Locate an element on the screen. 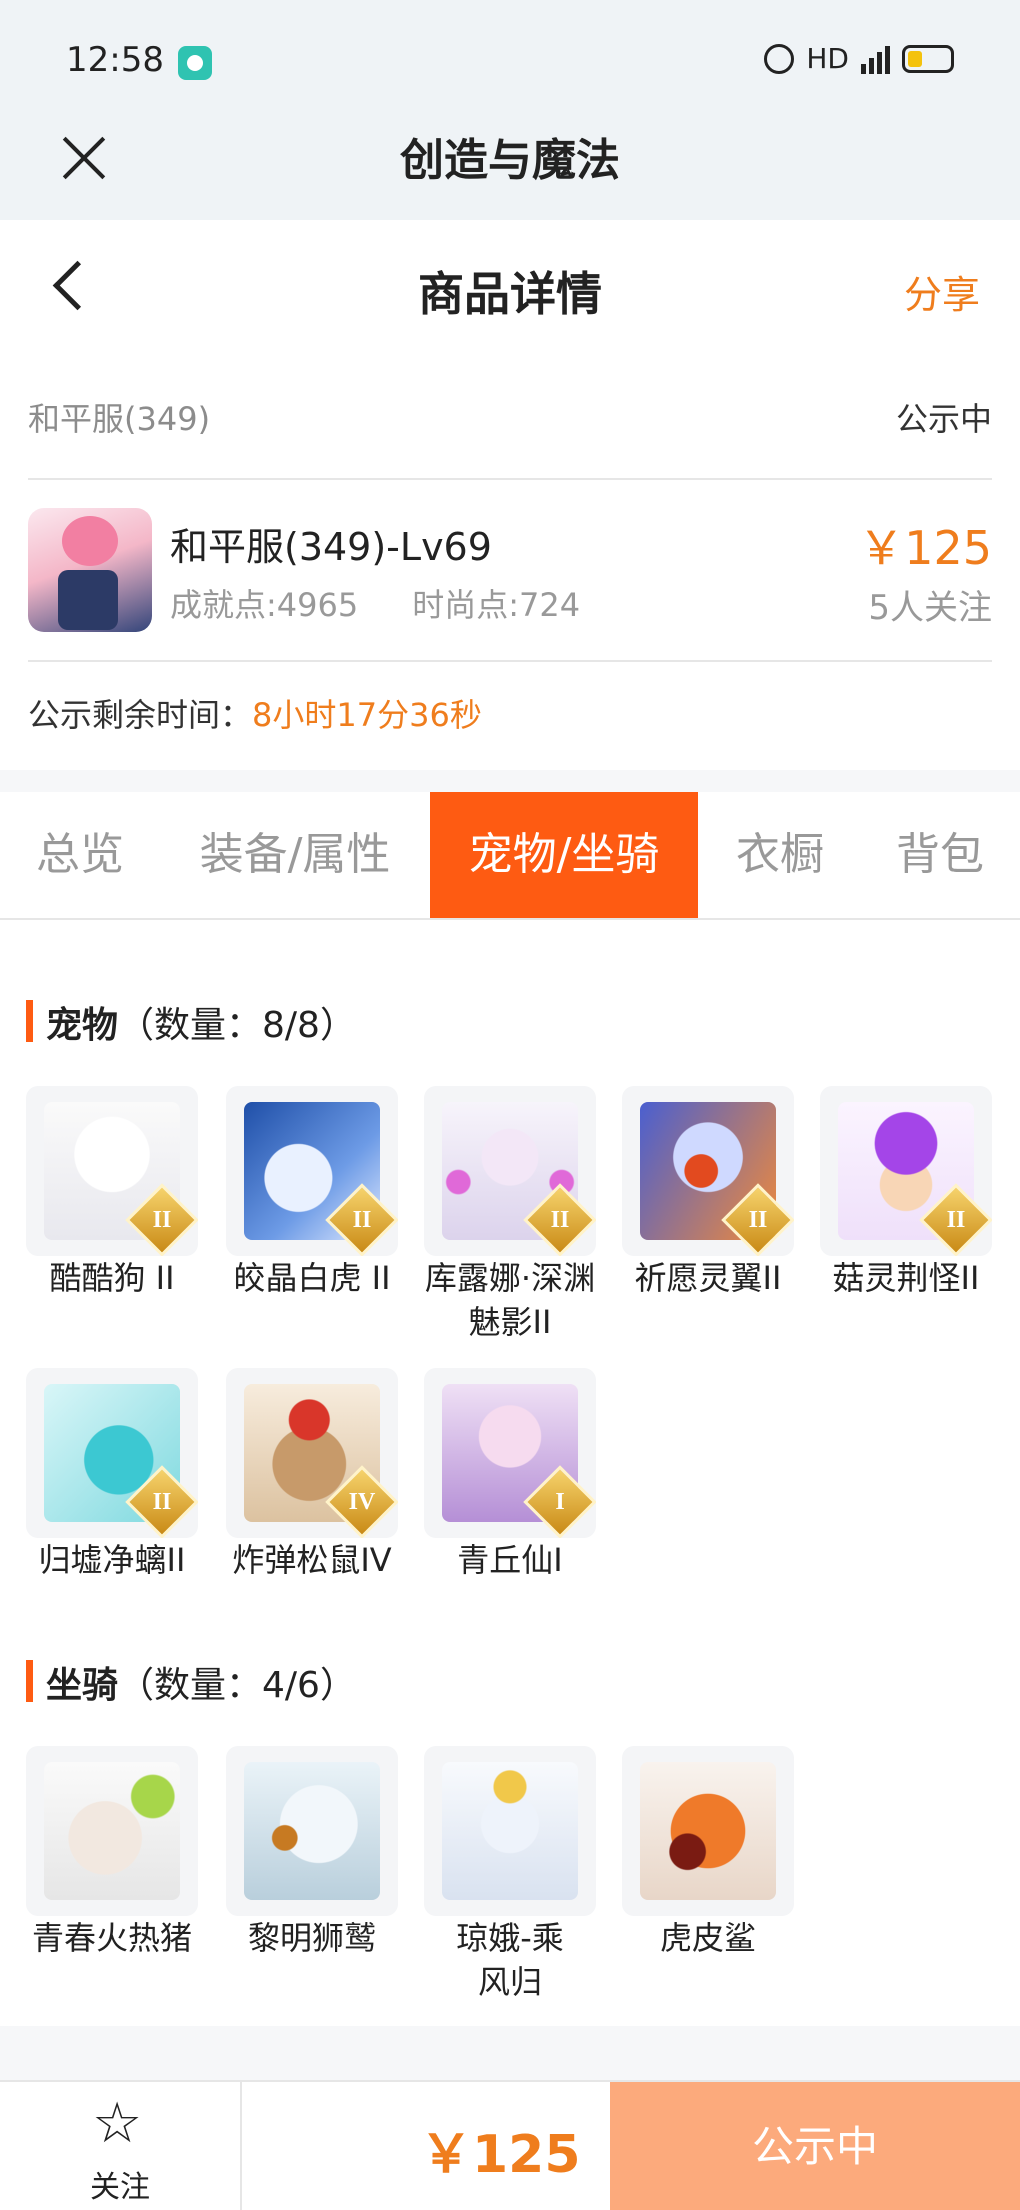 This screenshot has width=1020, height=2210. remaining-time-value: 8小时17分36秒 is located at coordinates (367, 715).